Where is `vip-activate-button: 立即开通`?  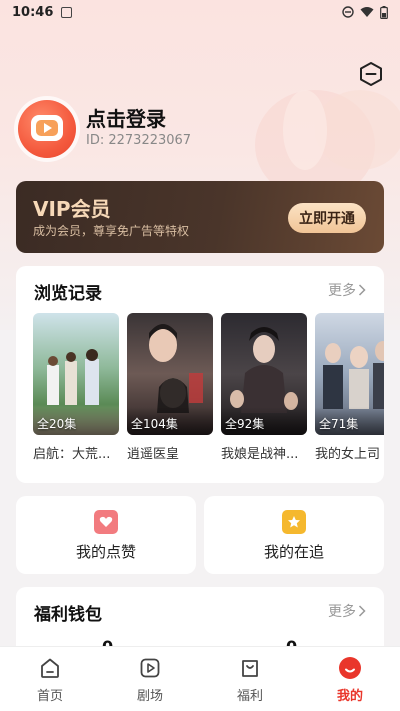 vip-activate-button: 立即开通 is located at coordinates (327, 218).